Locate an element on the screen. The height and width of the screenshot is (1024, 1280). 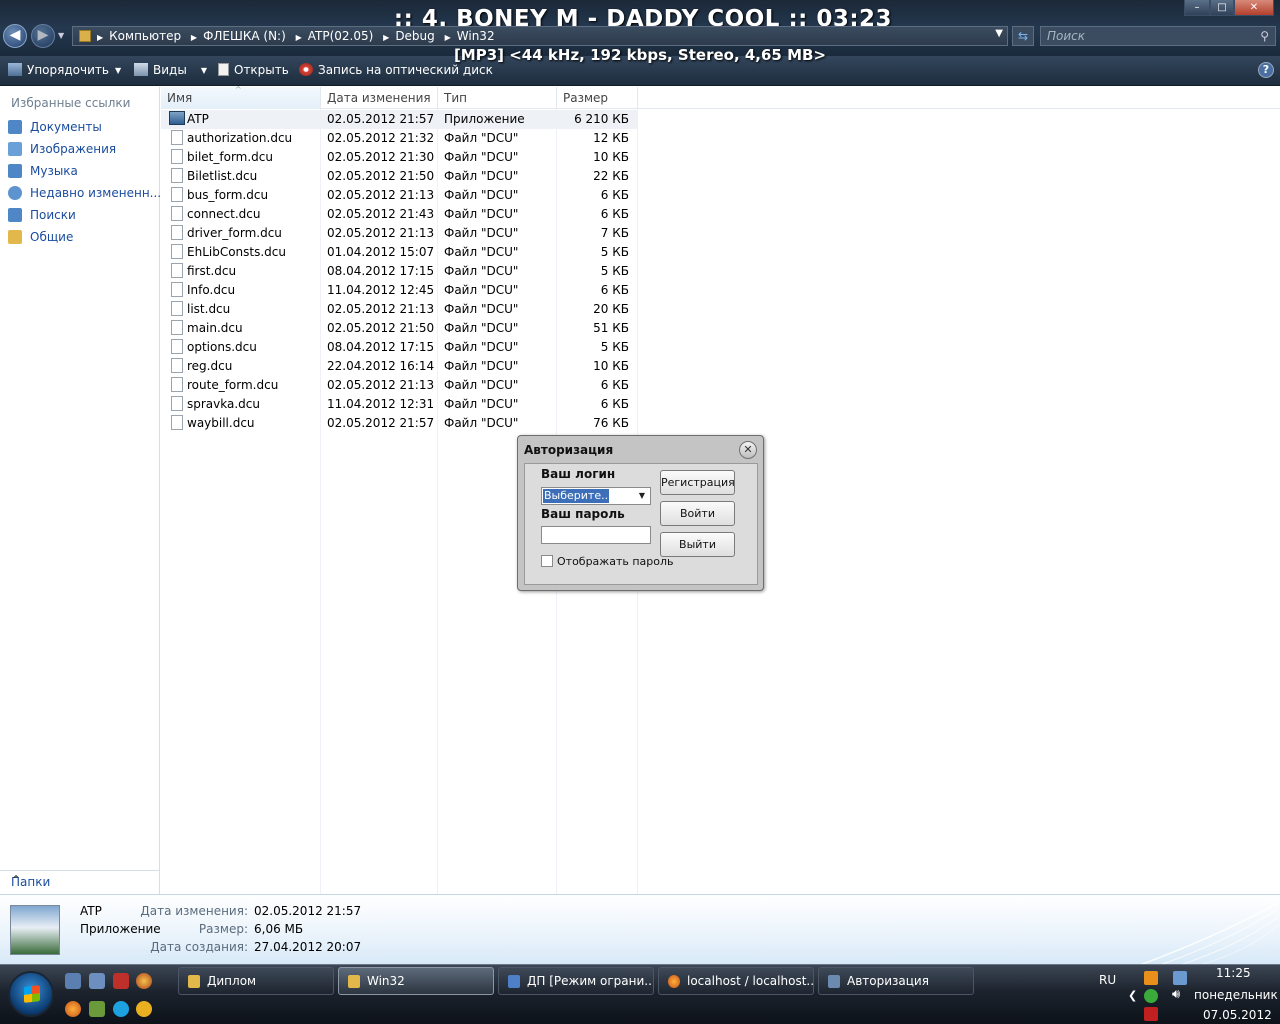
antivirus-tray-icon is located at coordinates (1151, 1014).